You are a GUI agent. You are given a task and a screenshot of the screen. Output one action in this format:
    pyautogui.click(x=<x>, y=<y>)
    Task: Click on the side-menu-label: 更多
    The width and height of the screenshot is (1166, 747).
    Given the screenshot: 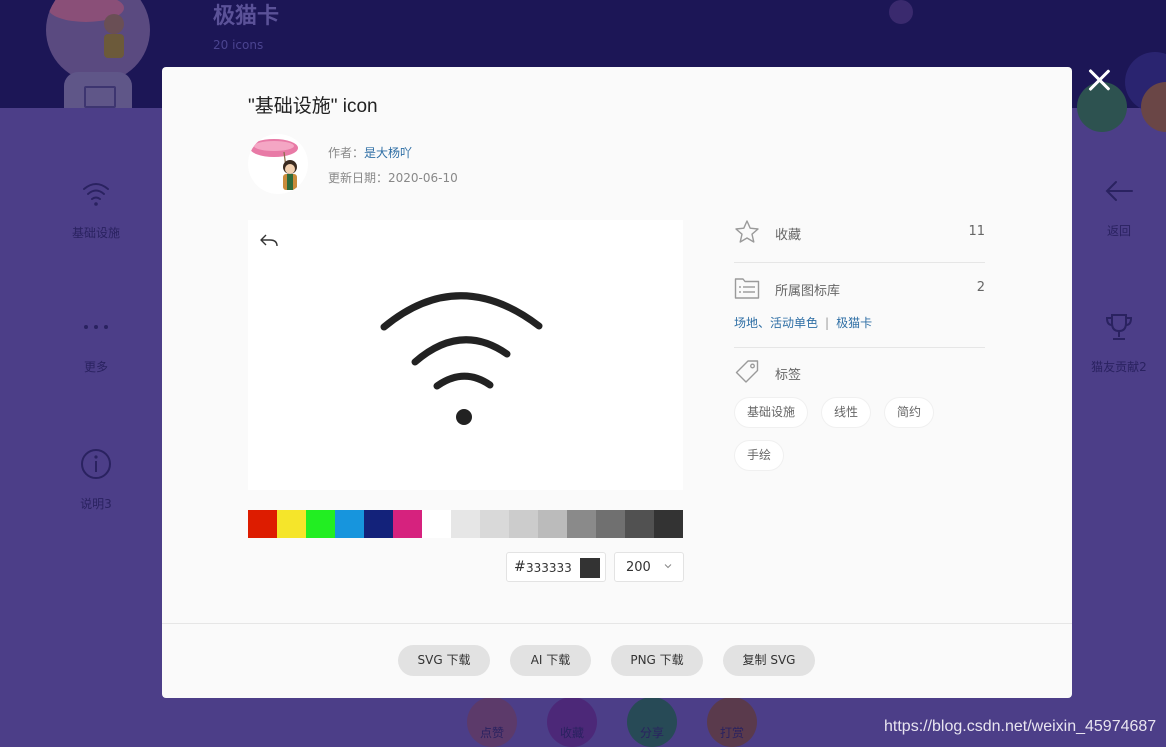 What is the action you would take?
    pyautogui.click(x=95, y=367)
    